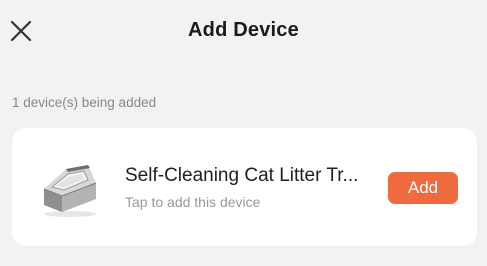 The width and height of the screenshot is (487, 266). Describe the element at coordinates (423, 188) in the screenshot. I see `add-button: Add` at that location.